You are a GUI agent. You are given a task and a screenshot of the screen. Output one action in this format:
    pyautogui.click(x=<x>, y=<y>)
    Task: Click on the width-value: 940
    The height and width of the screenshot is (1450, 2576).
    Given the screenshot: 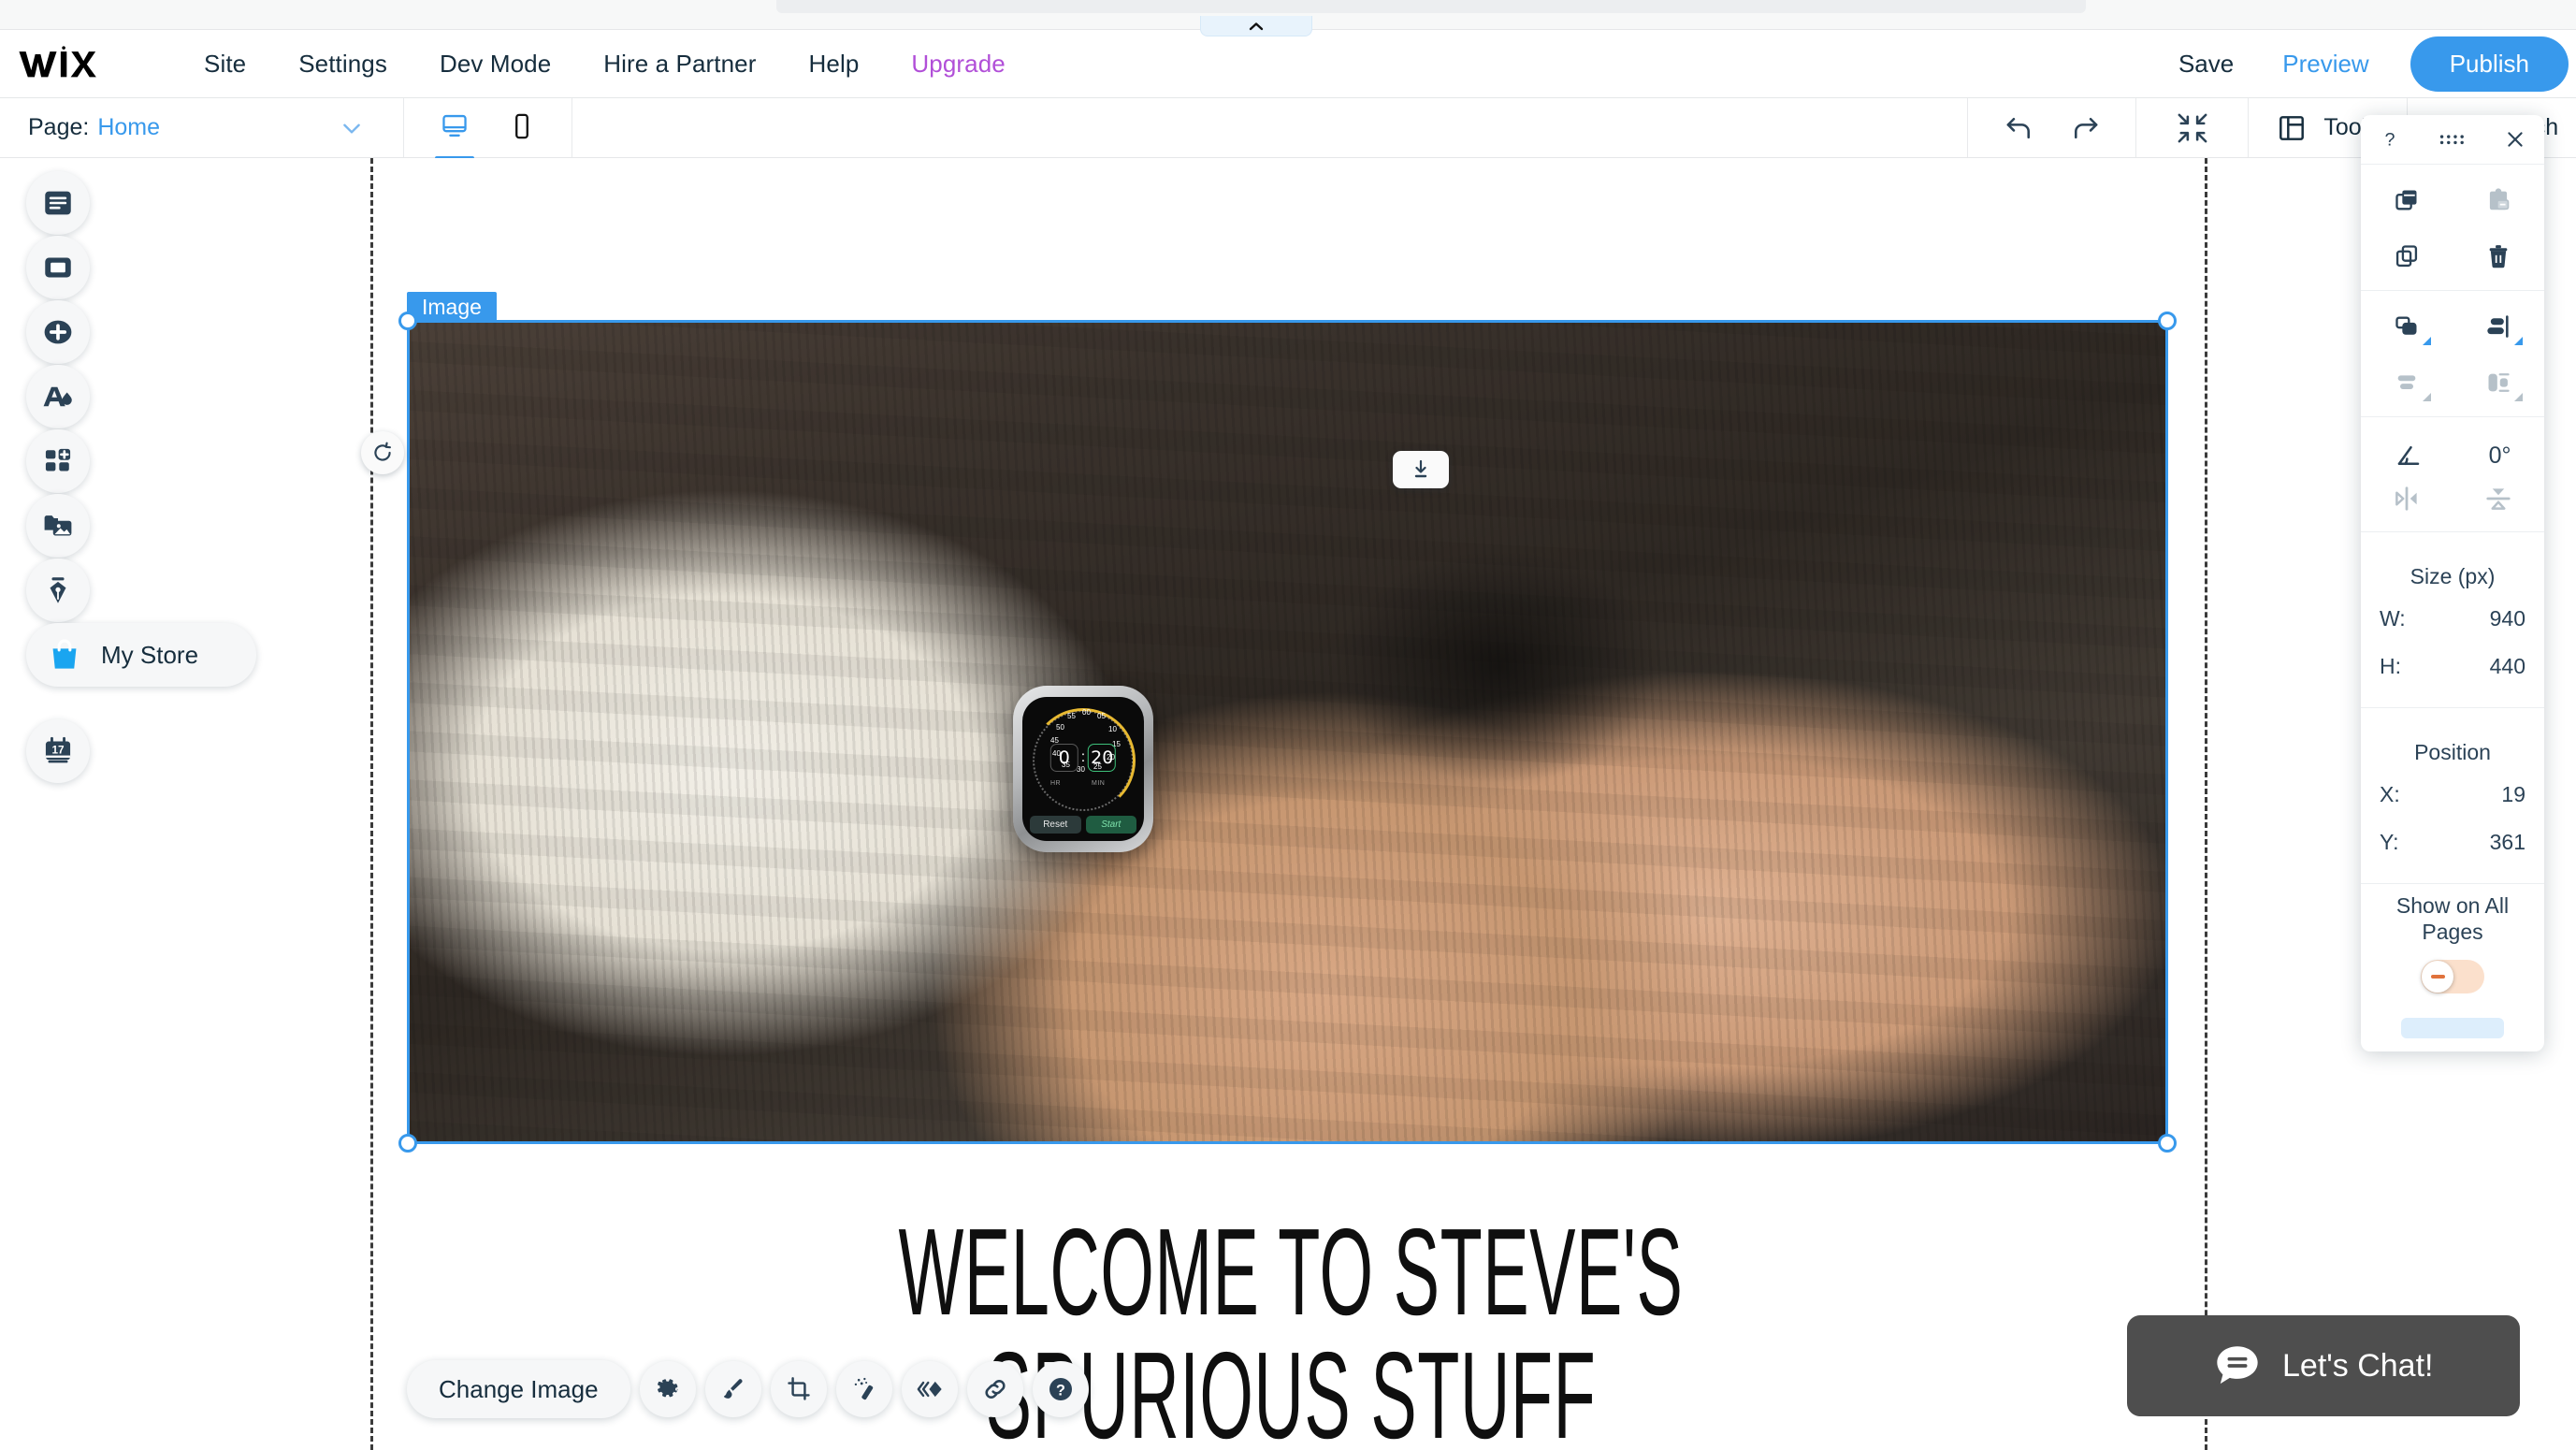 What is the action you would take?
    pyautogui.click(x=2507, y=618)
    